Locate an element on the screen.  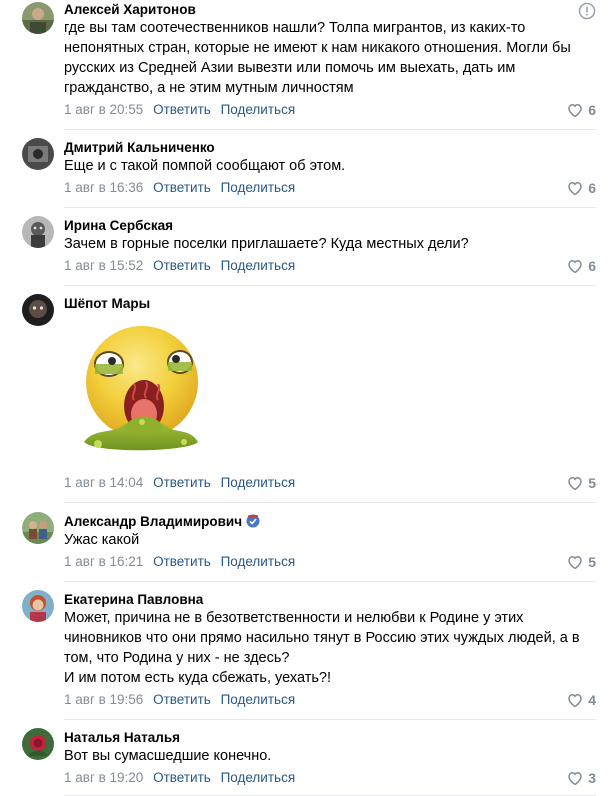
comment-meta: 1 авг в 16:36 Ответить Поделиться is located at coordinates (179, 188).